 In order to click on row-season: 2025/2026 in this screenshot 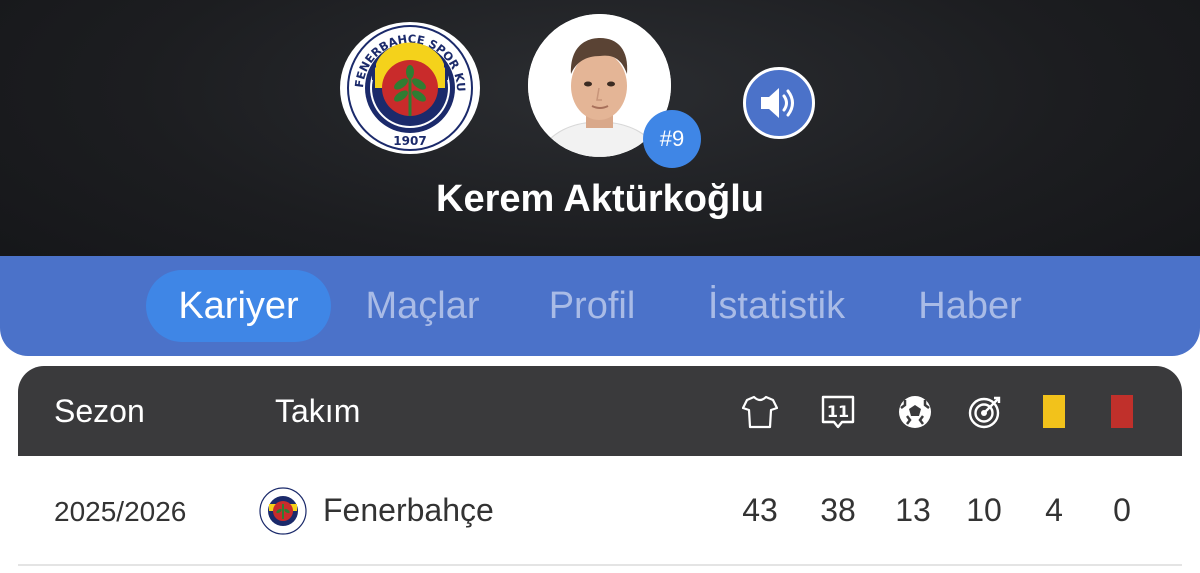, I will do `click(120, 511)`.